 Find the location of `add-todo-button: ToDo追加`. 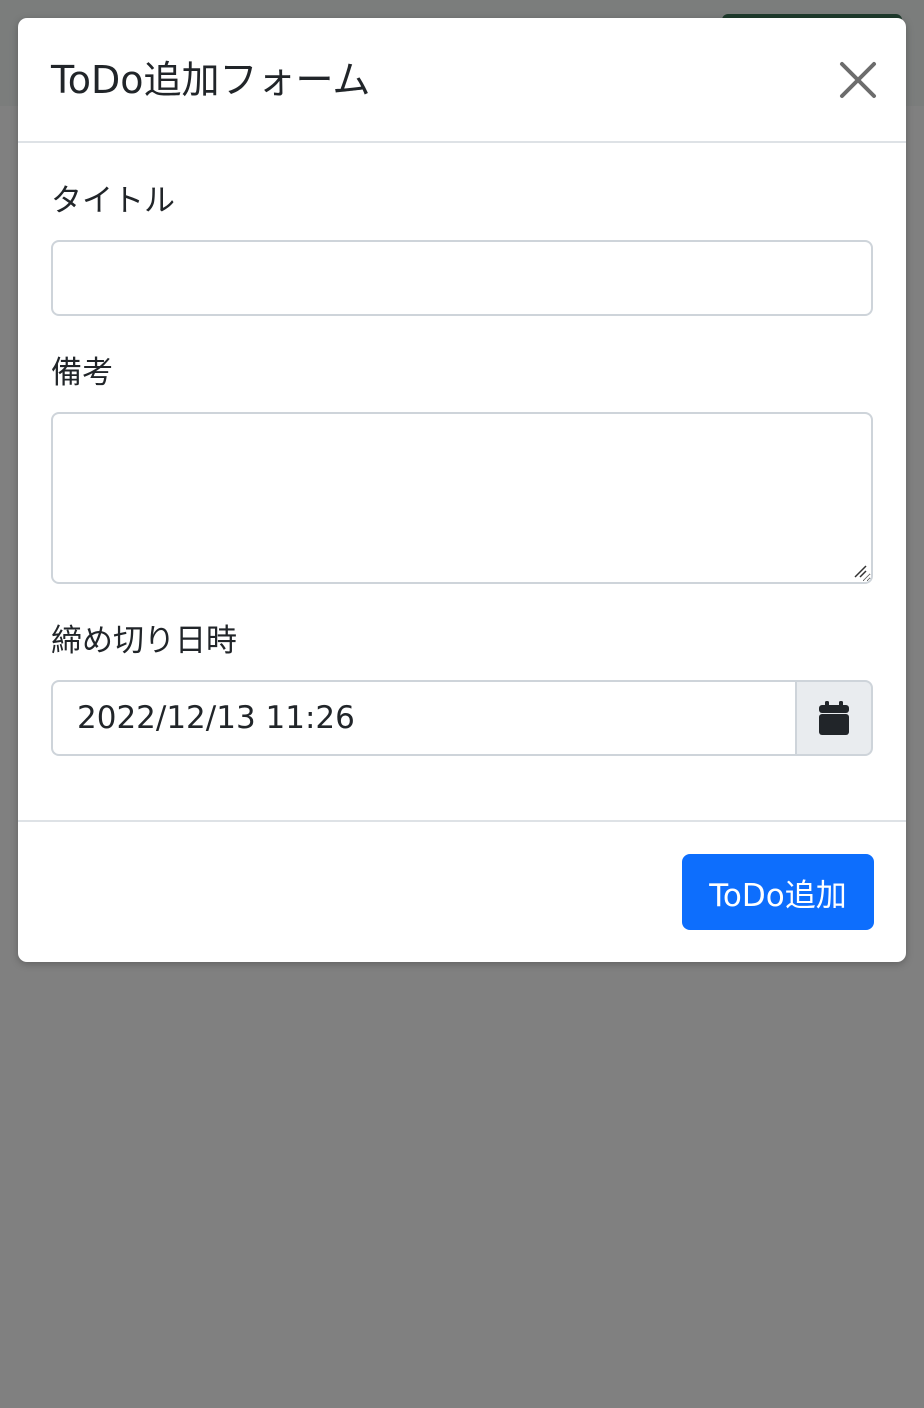

add-todo-button: ToDo追加 is located at coordinates (778, 892).